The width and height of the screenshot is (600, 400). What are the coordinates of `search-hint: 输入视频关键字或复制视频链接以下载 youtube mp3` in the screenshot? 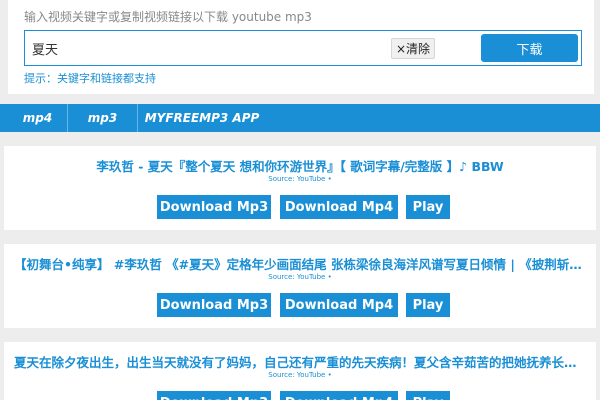 It's located at (168, 17).